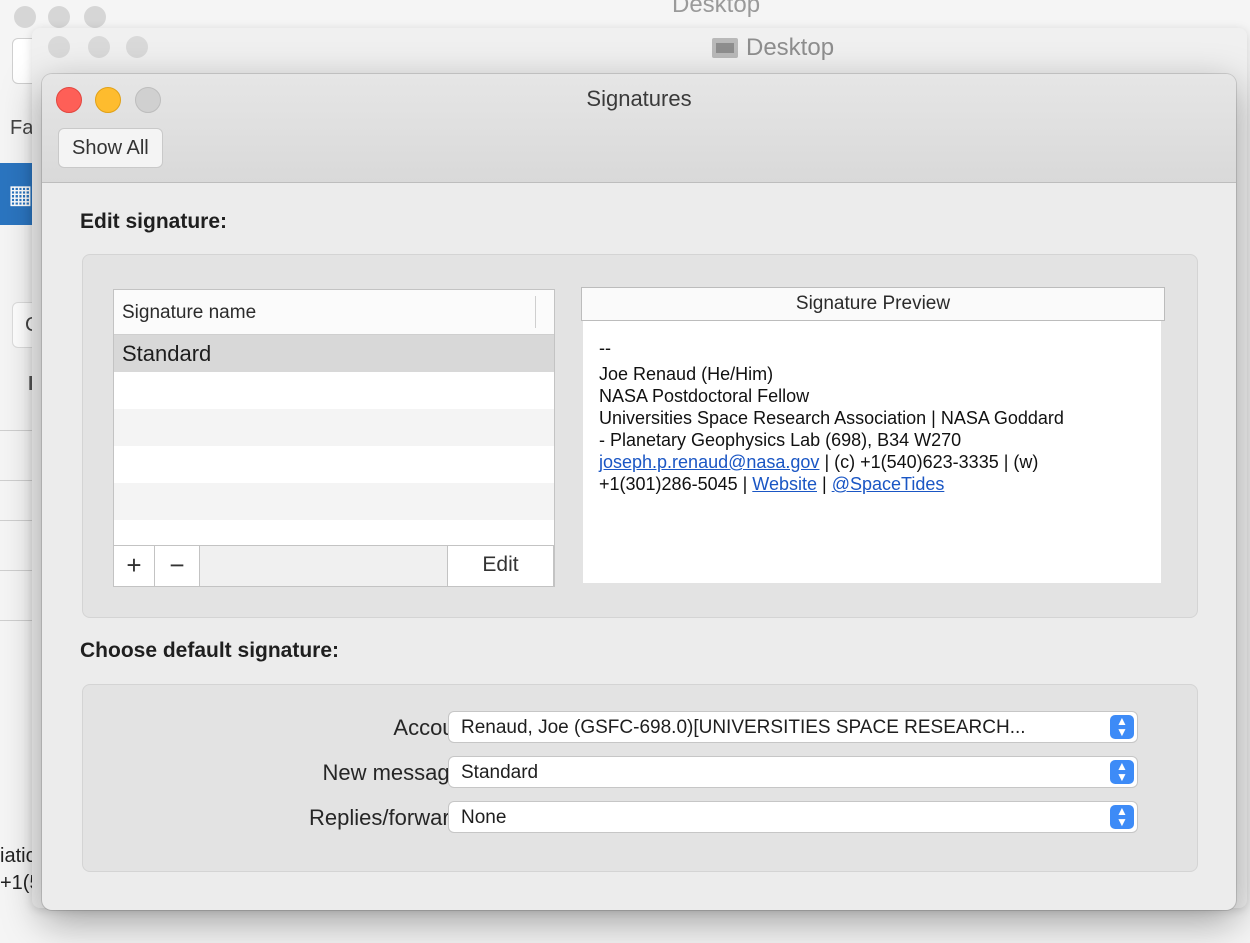 The width and height of the screenshot is (1250, 943). Describe the element at coordinates (793, 817) in the screenshot. I see `replies-forwards-select: None ▲ ▼` at that location.